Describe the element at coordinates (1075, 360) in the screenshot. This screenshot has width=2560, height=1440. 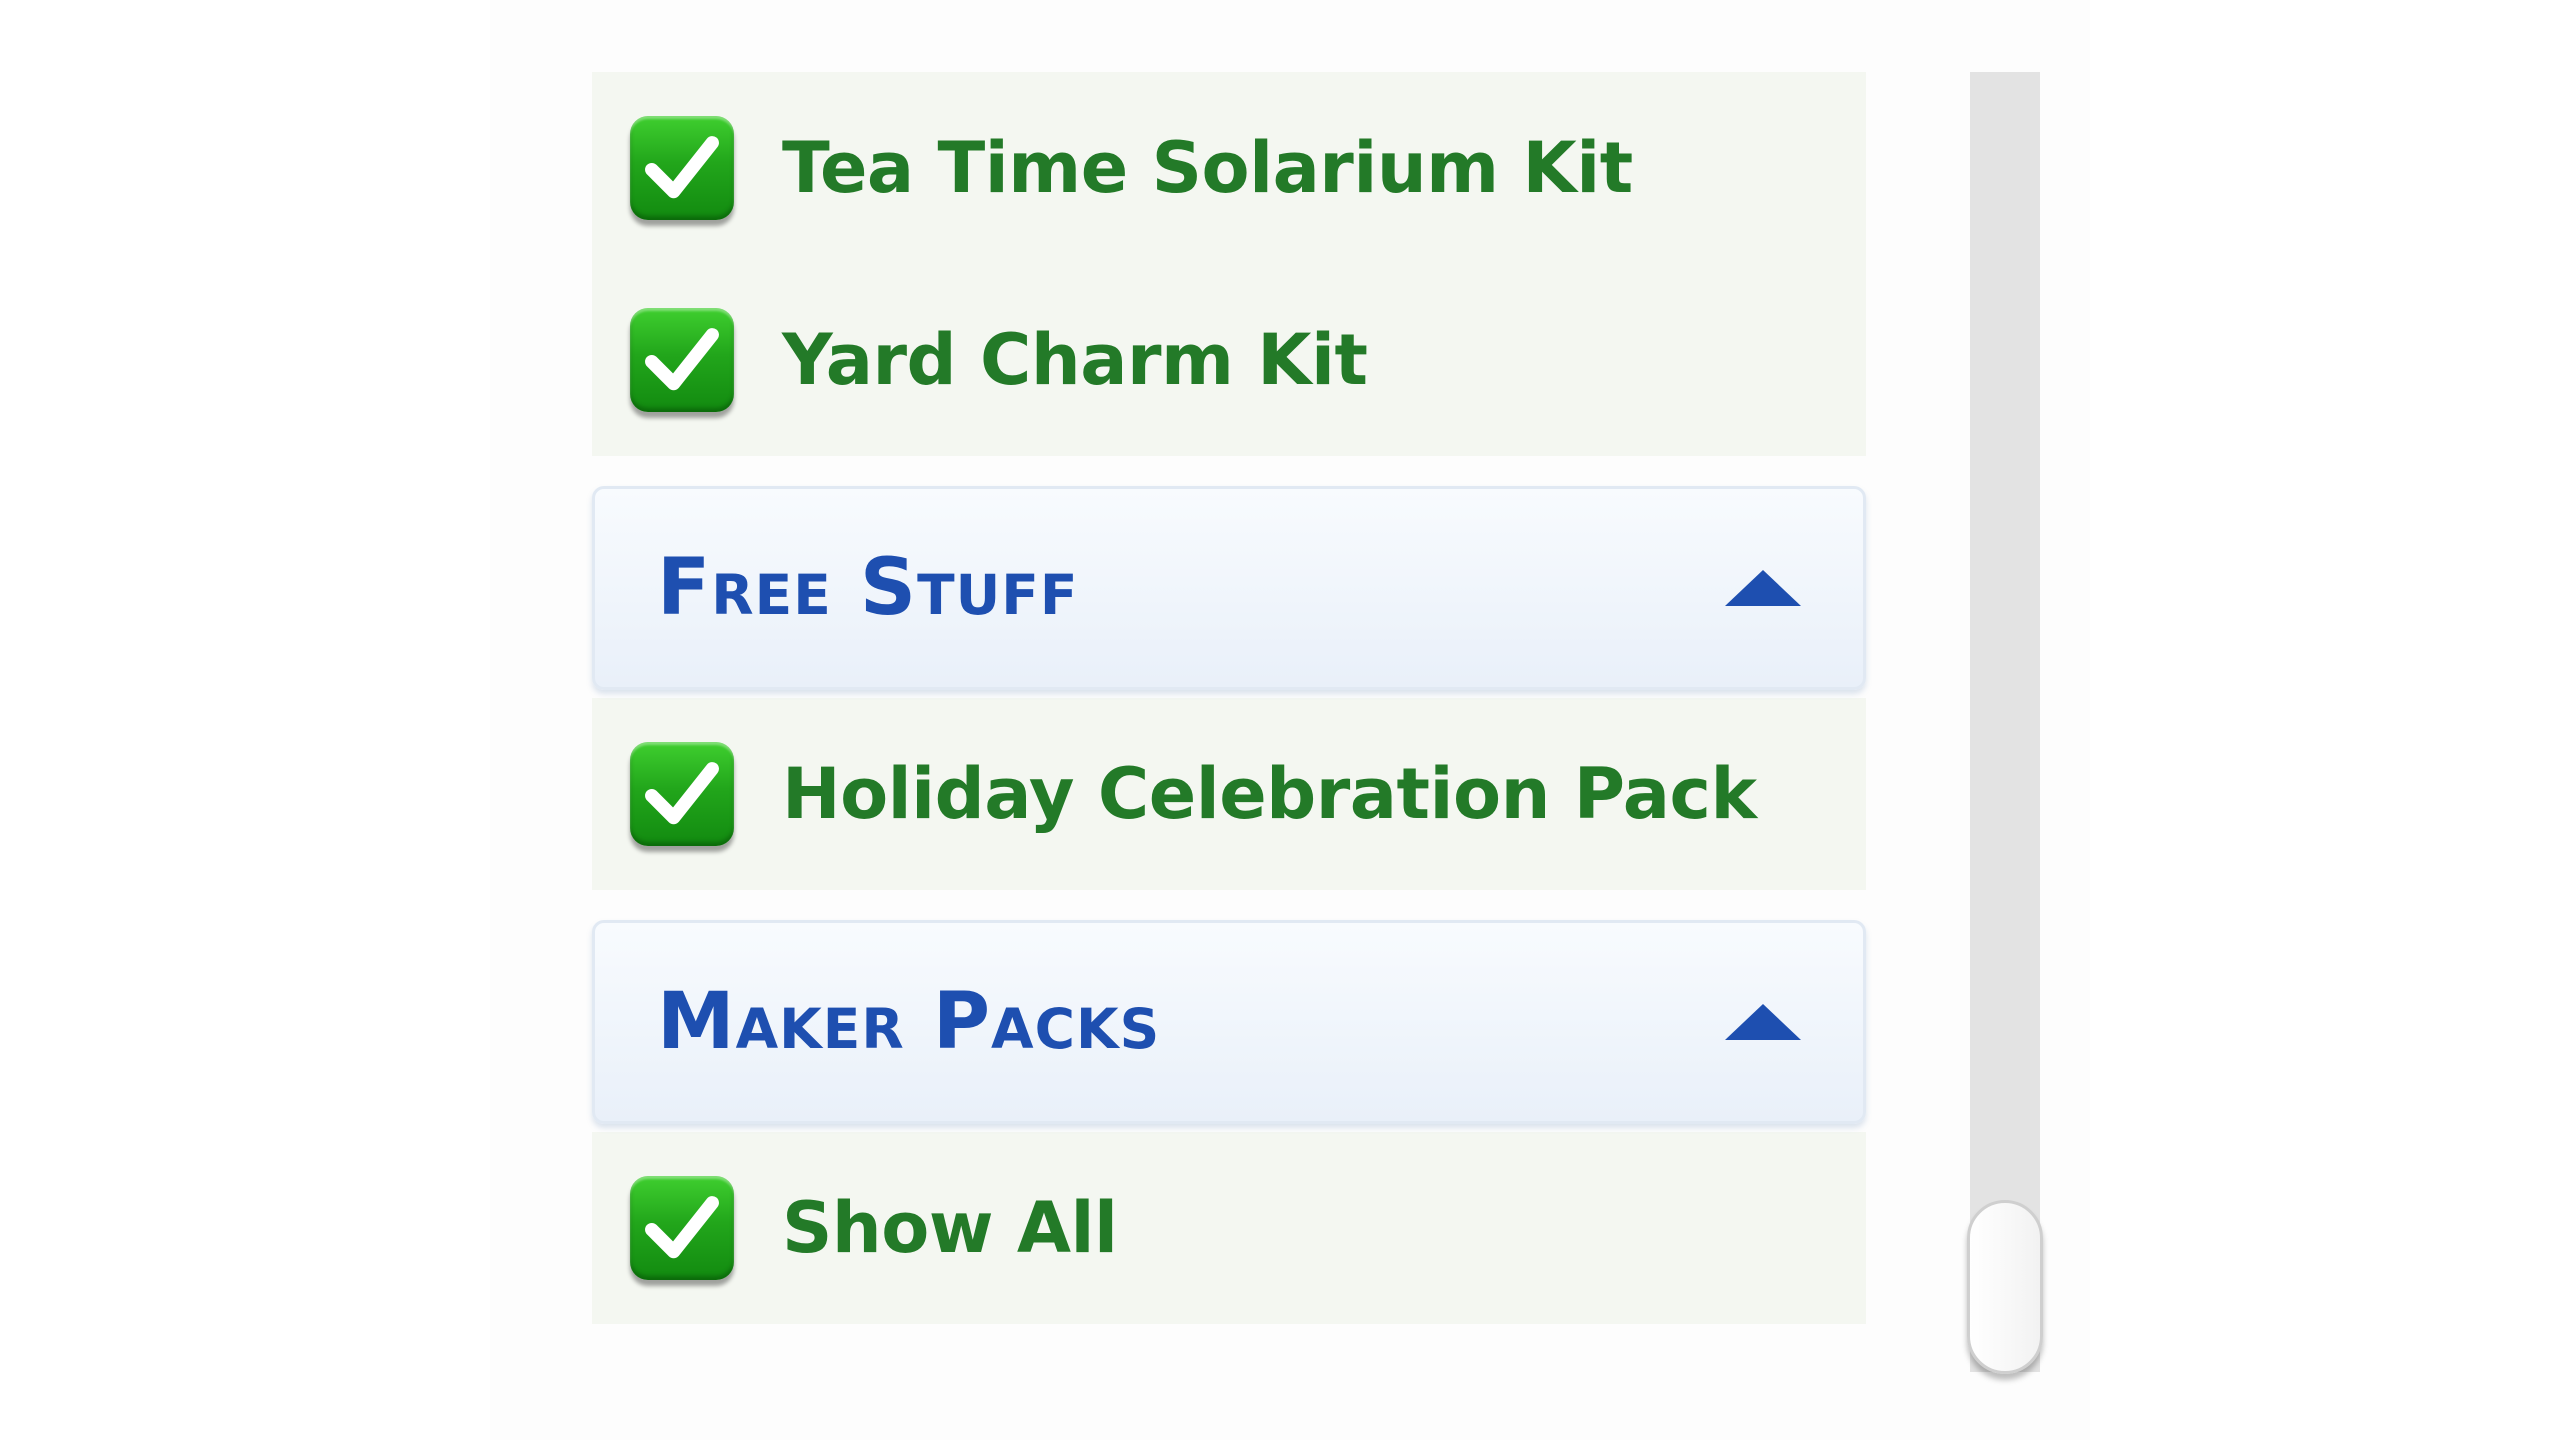
I see `item-label: Yard Charm Kit` at that location.